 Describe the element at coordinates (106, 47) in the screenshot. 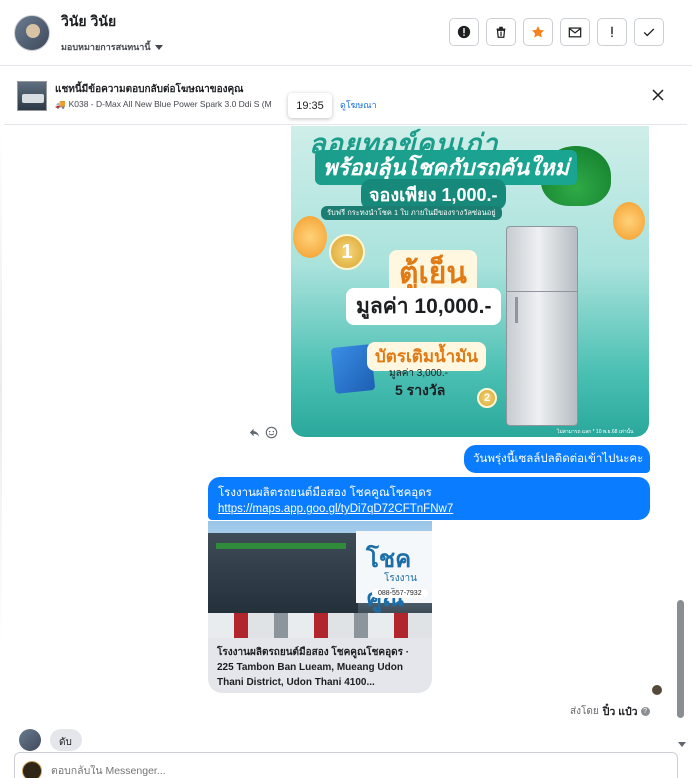

I see `assign-label: มอบหมายการสนทนานี้` at that location.